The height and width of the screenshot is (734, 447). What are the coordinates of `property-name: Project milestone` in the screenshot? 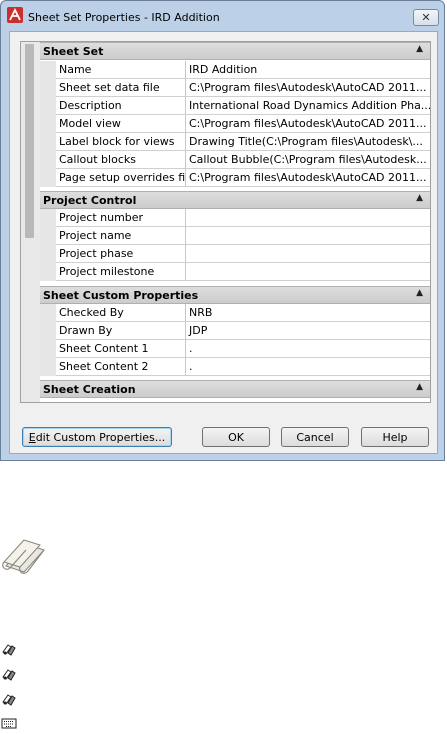 It's located at (121, 272).